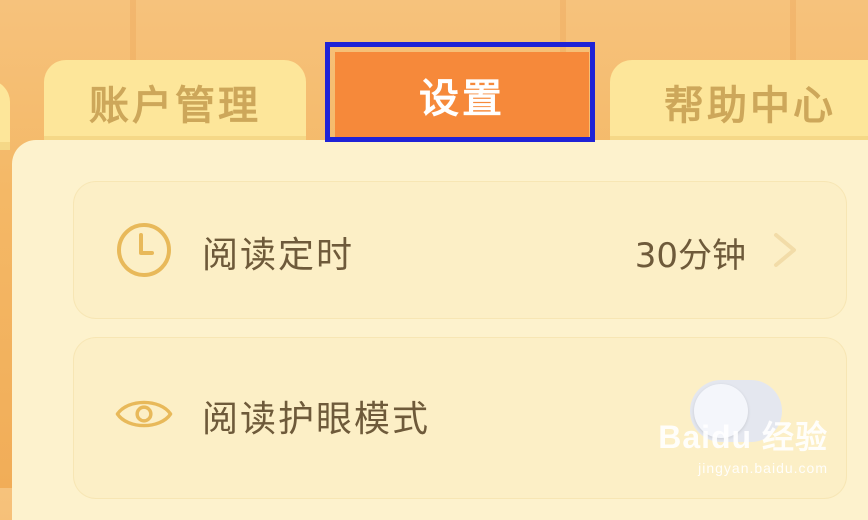 The image size is (868, 520). Describe the element at coordinates (278, 255) in the screenshot. I see `reading-timer-label: 阅读定时` at that location.